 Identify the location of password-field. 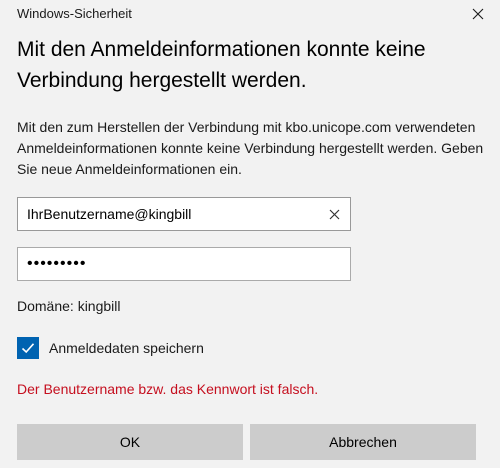
(184, 264).